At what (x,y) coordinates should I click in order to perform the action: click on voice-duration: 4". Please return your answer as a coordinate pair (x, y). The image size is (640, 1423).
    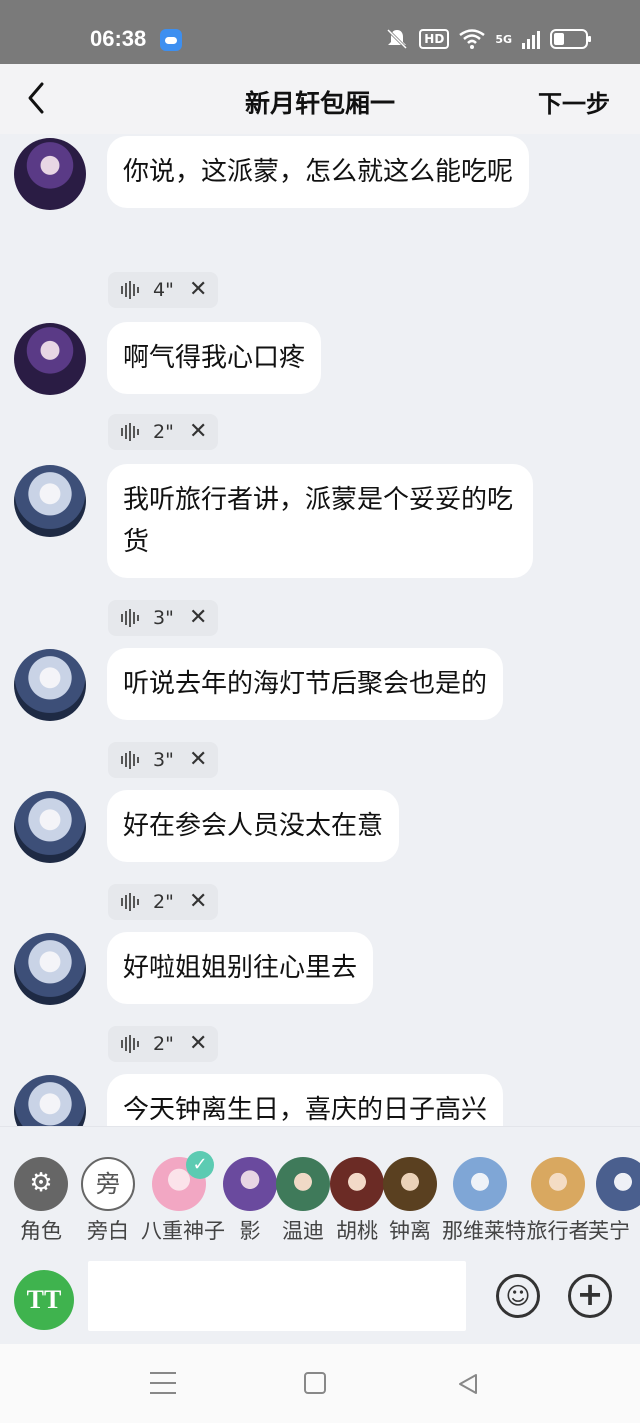
    Looking at the image, I should click on (163, 290).